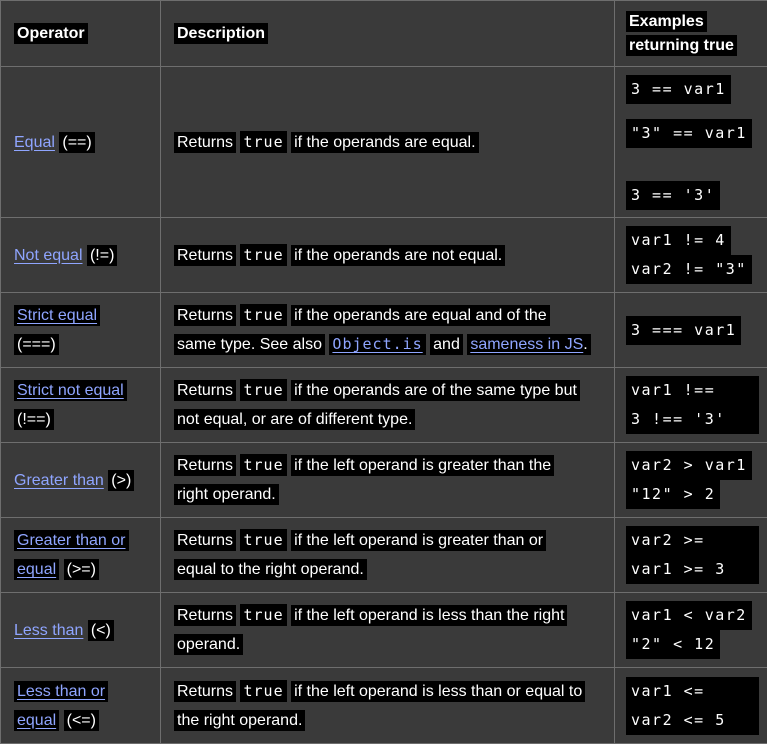  What do you see at coordinates (70, 390) in the screenshot?
I see `operator-link: Strict not equal` at bounding box center [70, 390].